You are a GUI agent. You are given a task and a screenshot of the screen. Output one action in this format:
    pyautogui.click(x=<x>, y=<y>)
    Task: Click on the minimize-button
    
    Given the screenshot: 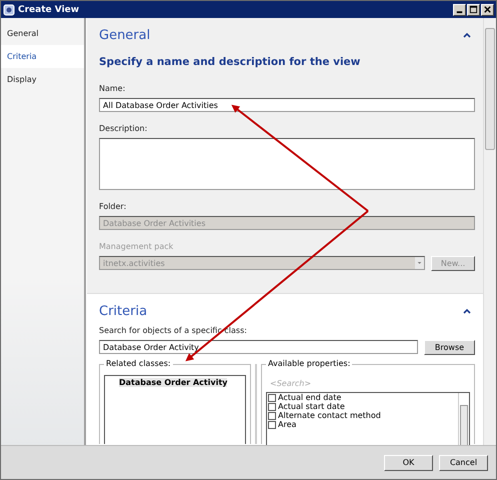 What is the action you would take?
    pyautogui.click(x=459, y=10)
    